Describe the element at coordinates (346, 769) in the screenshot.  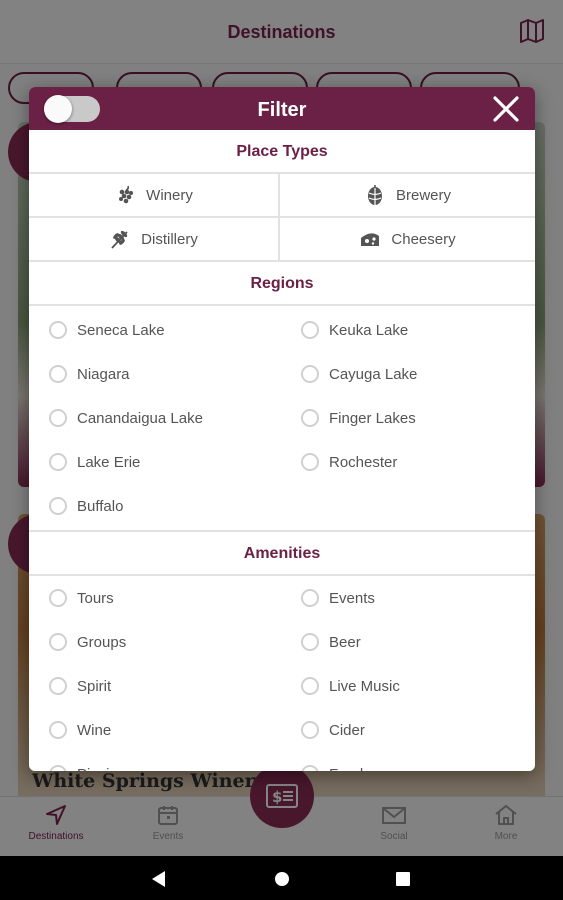
I see `amenity-label: Food` at that location.